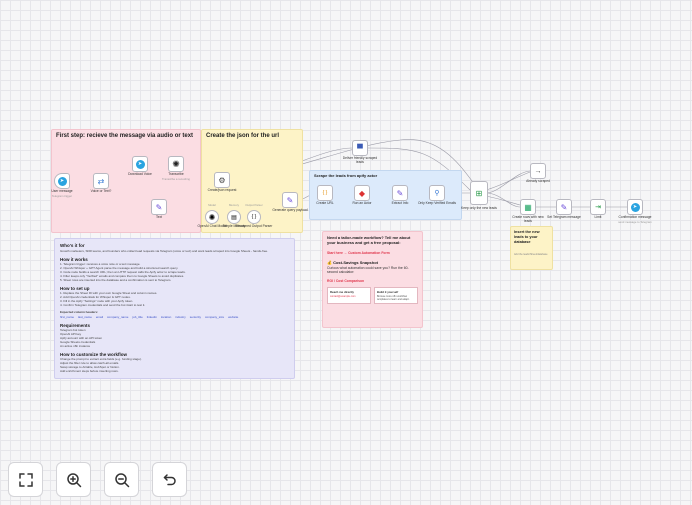 This screenshot has height=505, width=692. I want to click on only-keep-filter-node: ⚲, so click(437, 193).